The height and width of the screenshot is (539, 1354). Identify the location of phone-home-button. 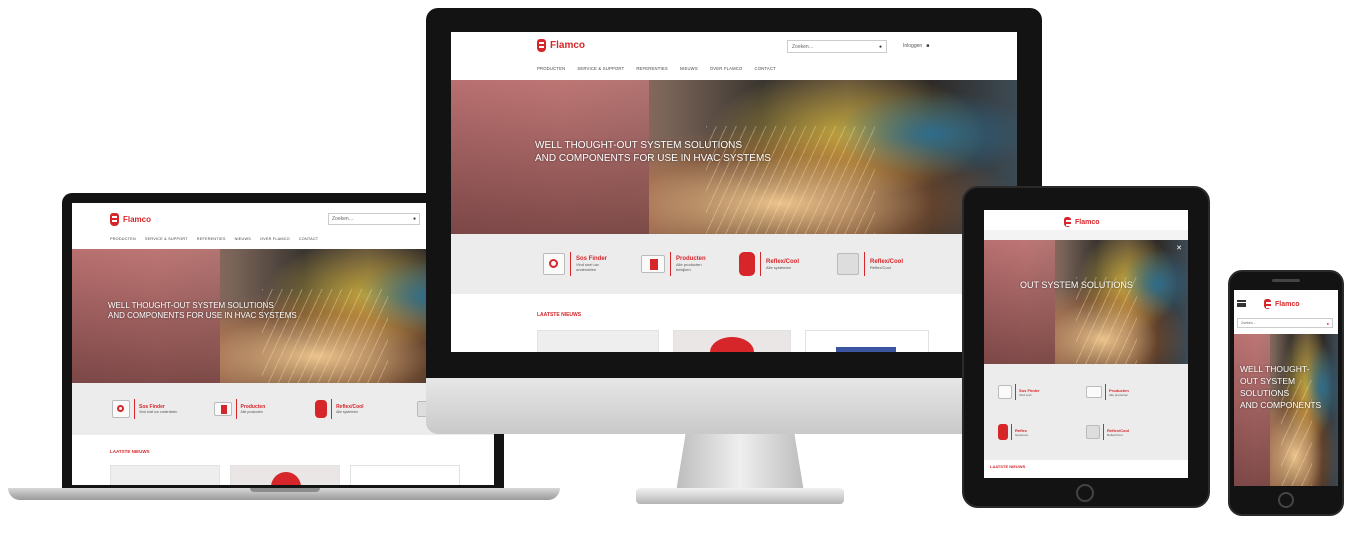
(1286, 500).